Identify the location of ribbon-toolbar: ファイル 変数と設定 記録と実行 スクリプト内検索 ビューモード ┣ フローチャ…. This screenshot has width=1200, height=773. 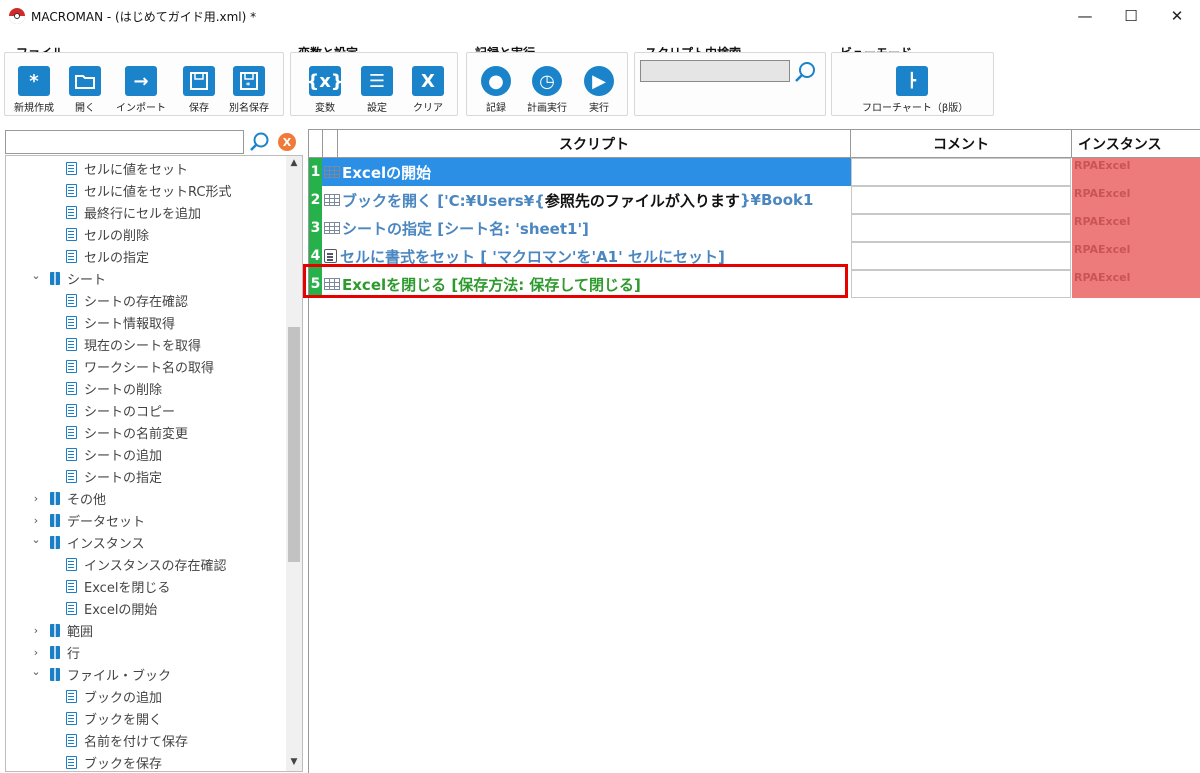
(600, 81).